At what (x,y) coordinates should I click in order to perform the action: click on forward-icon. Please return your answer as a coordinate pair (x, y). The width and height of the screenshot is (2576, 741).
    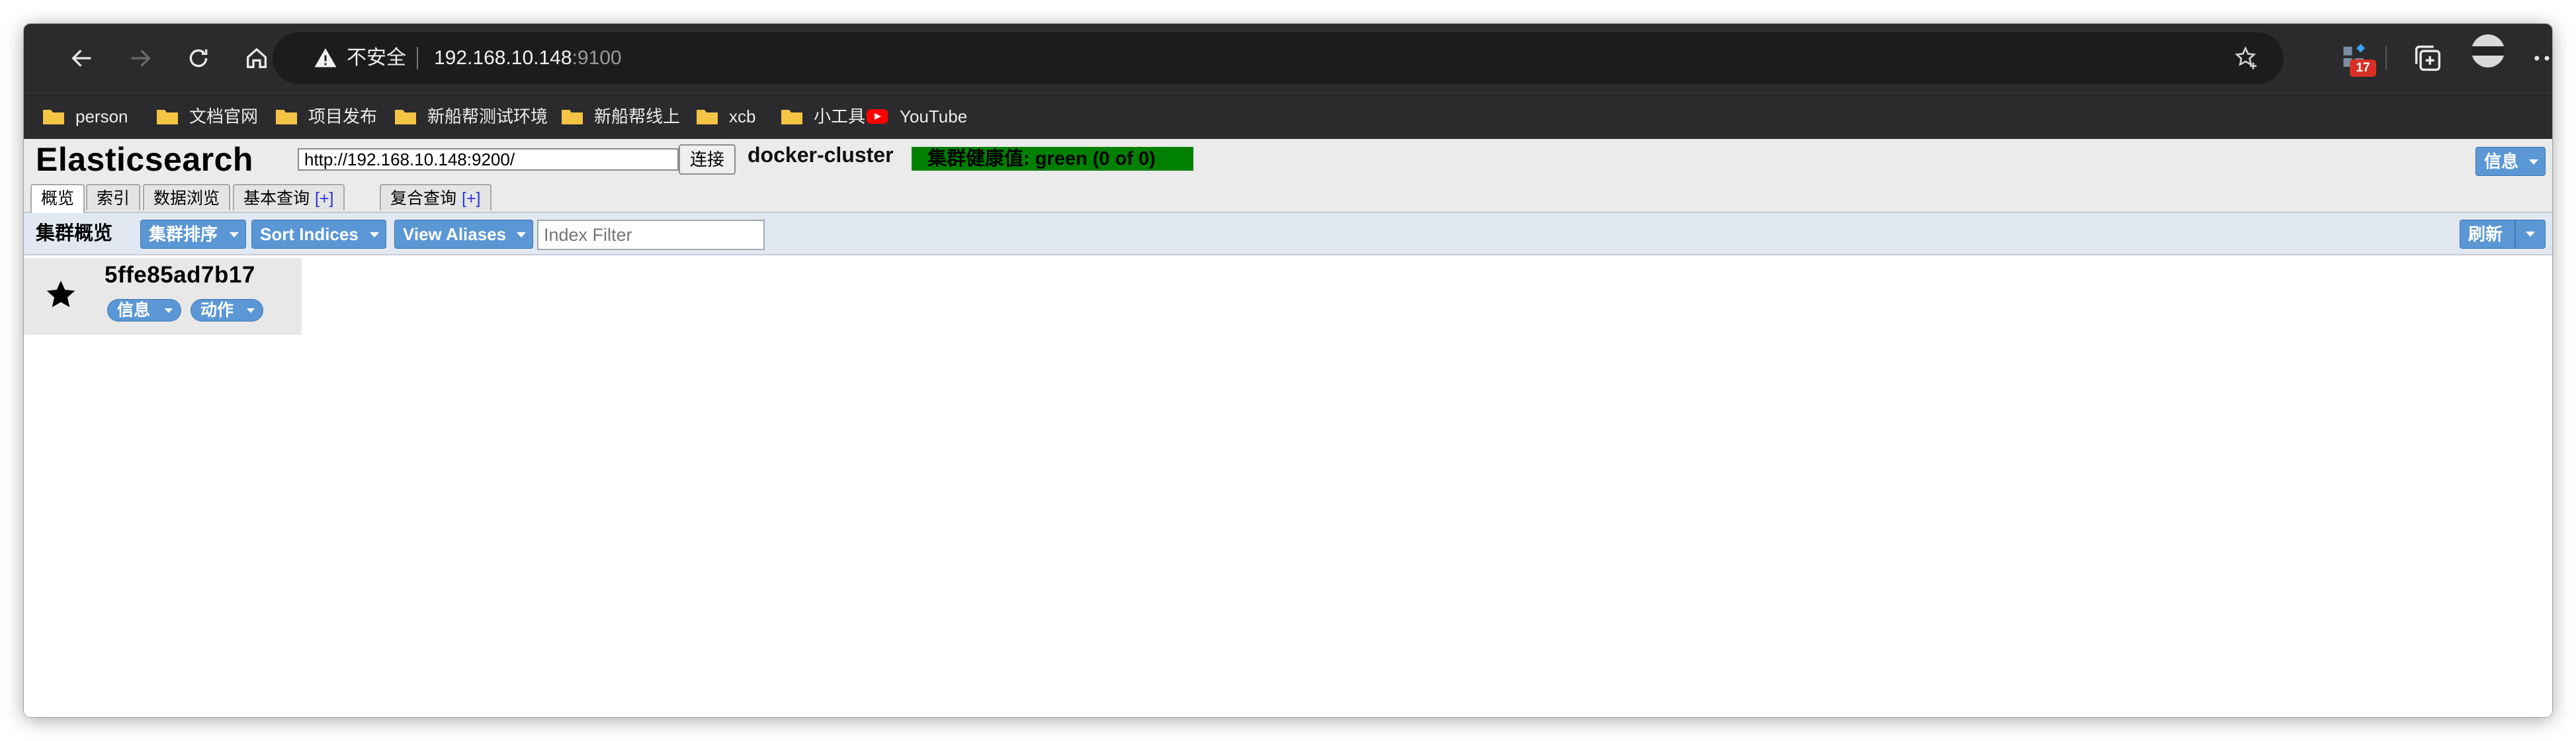
    Looking at the image, I should click on (140, 58).